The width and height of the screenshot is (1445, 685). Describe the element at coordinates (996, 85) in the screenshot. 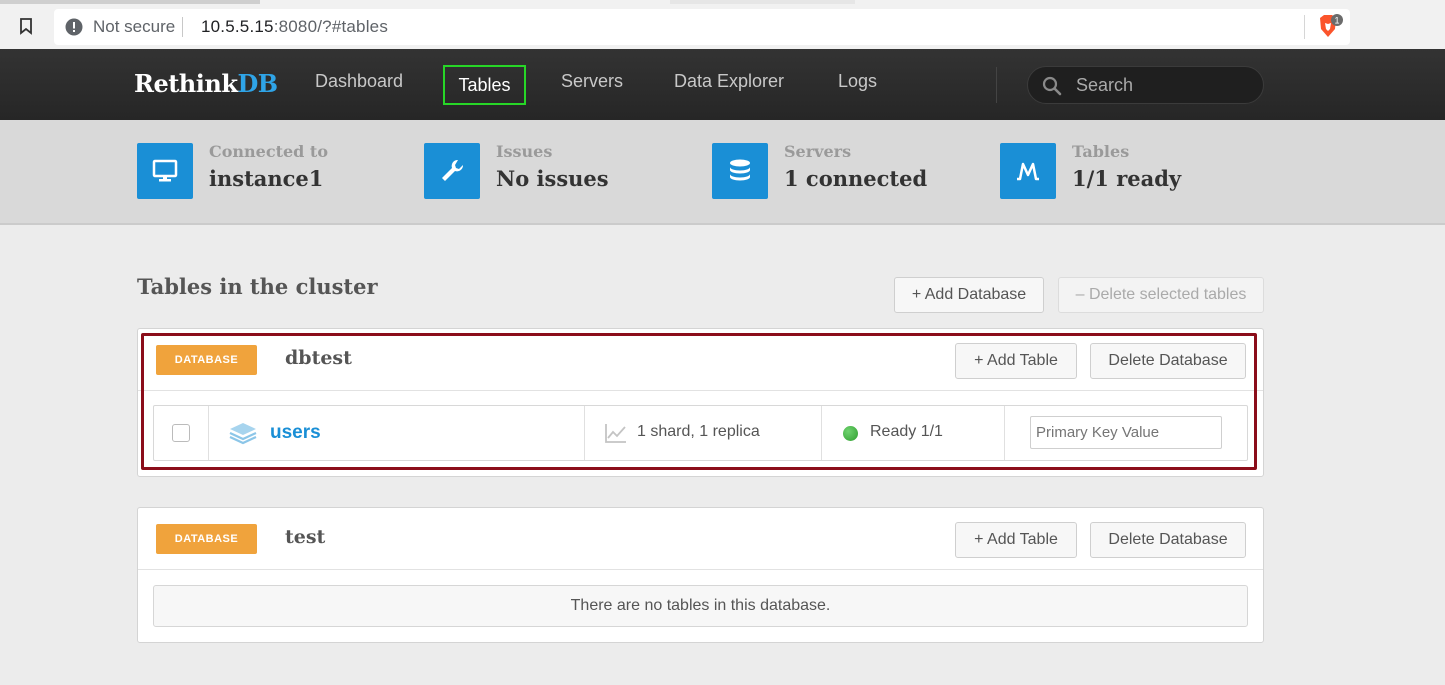

I see `nav-divider` at that location.